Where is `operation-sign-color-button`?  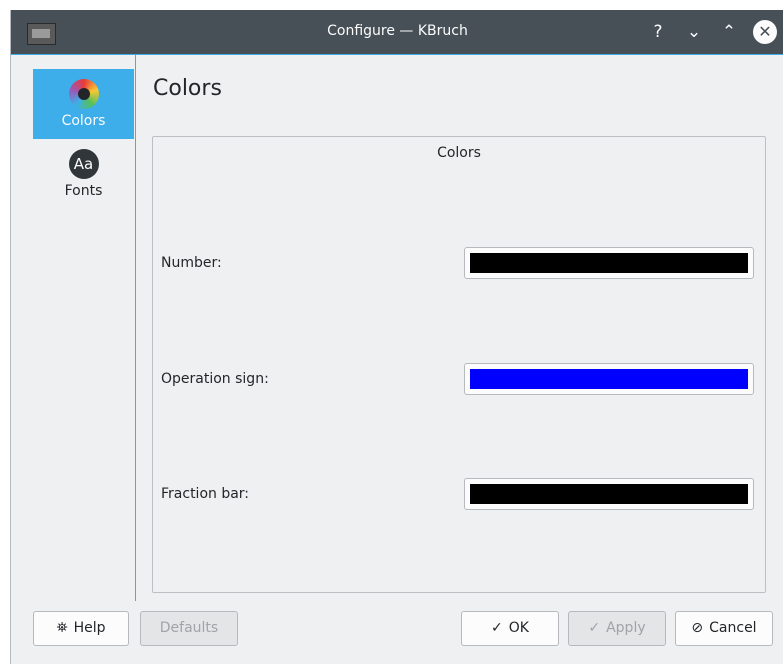 operation-sign-color-button is located at coordinates (609, 379).